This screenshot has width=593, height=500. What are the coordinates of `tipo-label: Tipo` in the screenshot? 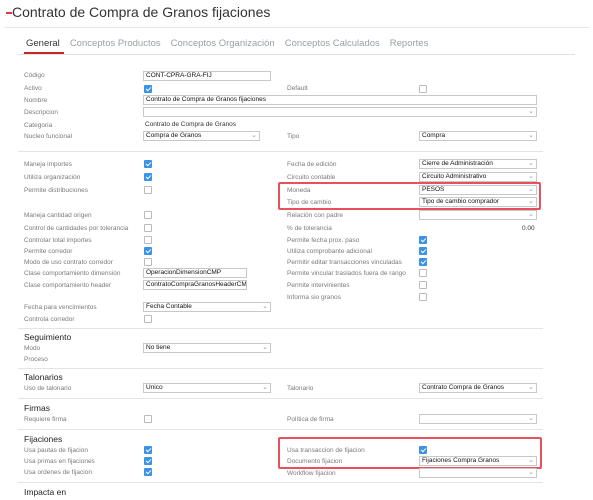 It's located at (293, 136).